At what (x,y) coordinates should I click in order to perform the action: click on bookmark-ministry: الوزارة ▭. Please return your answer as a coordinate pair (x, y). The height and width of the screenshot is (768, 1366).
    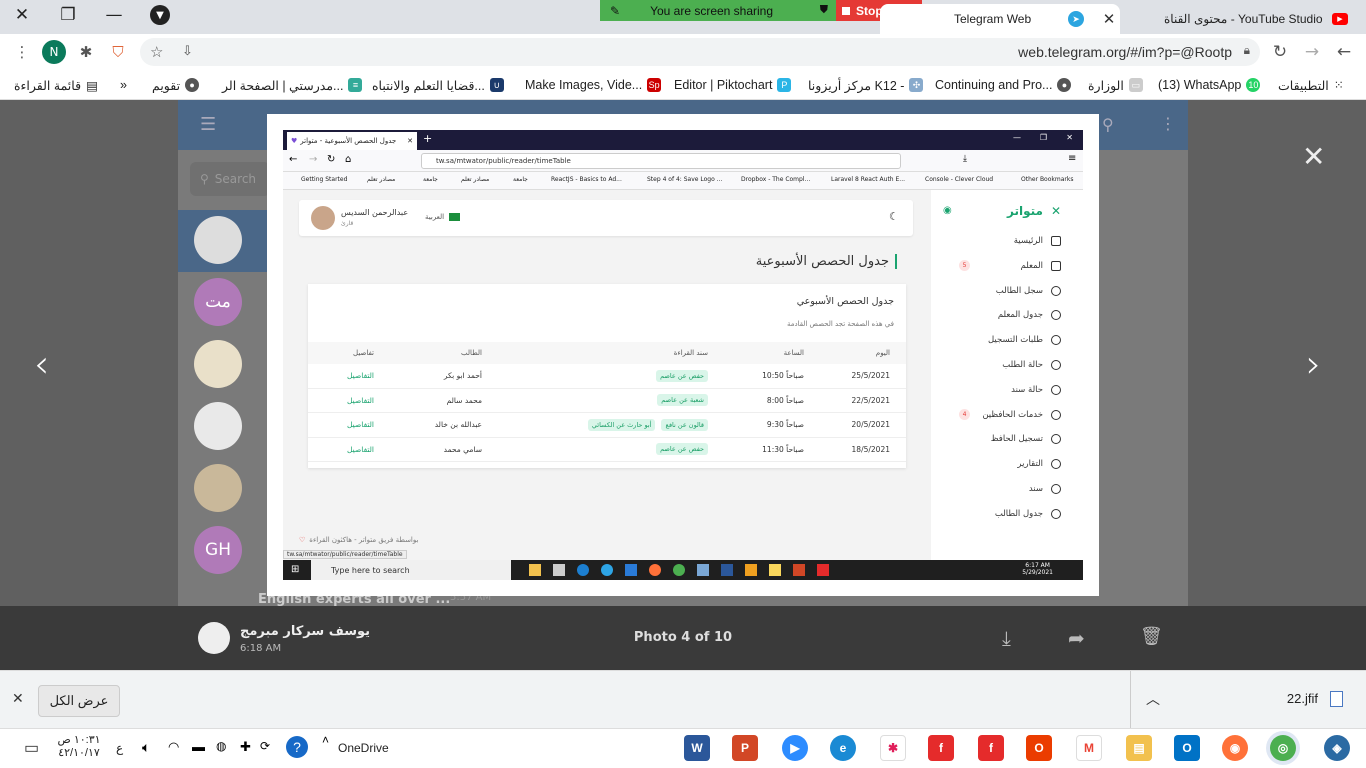
    Looking at the image, I should click on (1115, 85).